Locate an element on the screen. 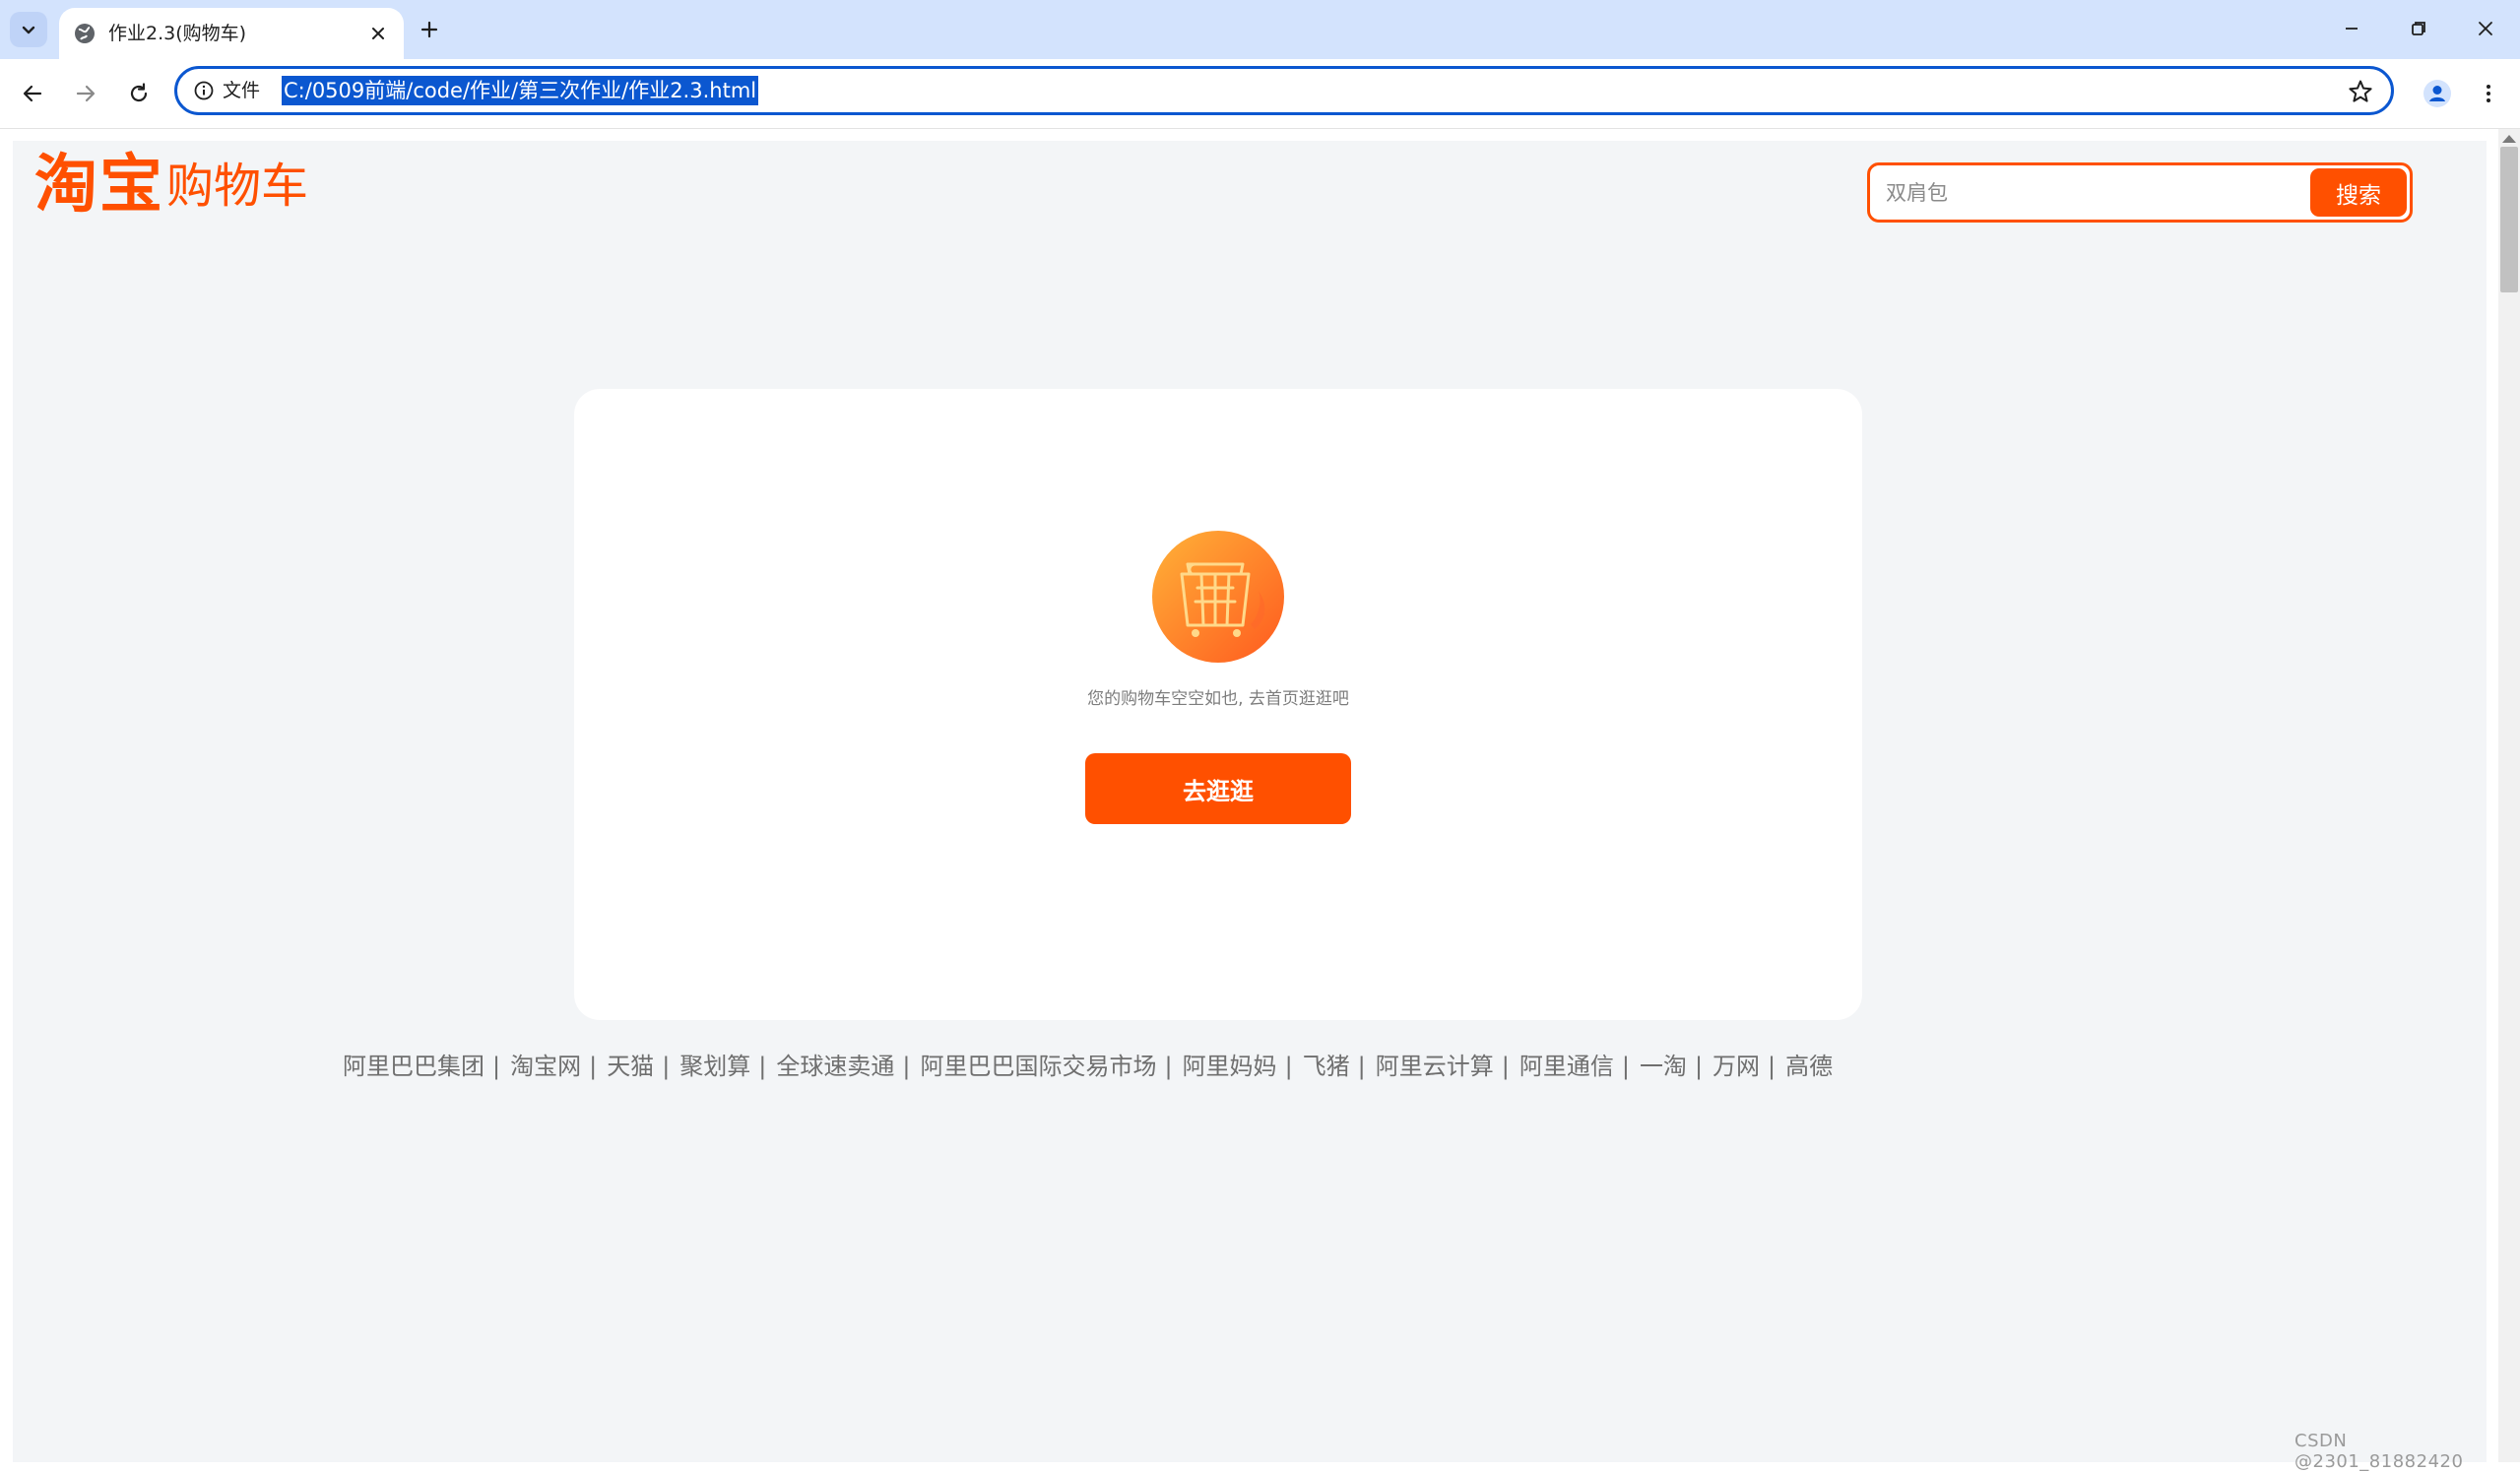  address-bar: 文件 C:/0509前端/code/作业/第三次作业/作业2.3.html is located at coordinates (1284, 90).